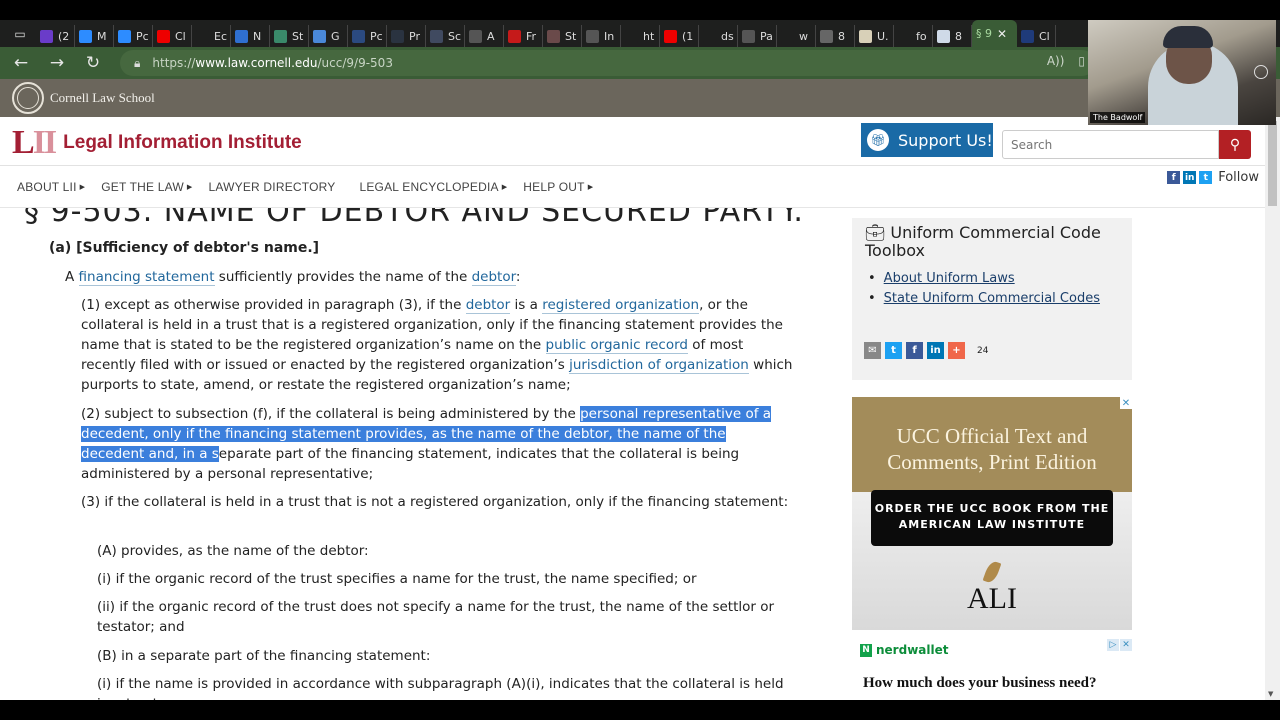 The width and height of the screenshot is (1280, 720). I want to click on registered-organization-link: registered organization, so click(621, 305).